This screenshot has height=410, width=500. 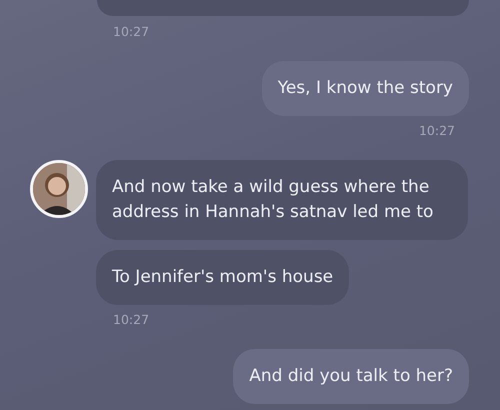 What do you see at coordinates (365, 88) in the screenshot?
I see `message-bubble: Yes, I know the story` at bounding box center [365, 88].